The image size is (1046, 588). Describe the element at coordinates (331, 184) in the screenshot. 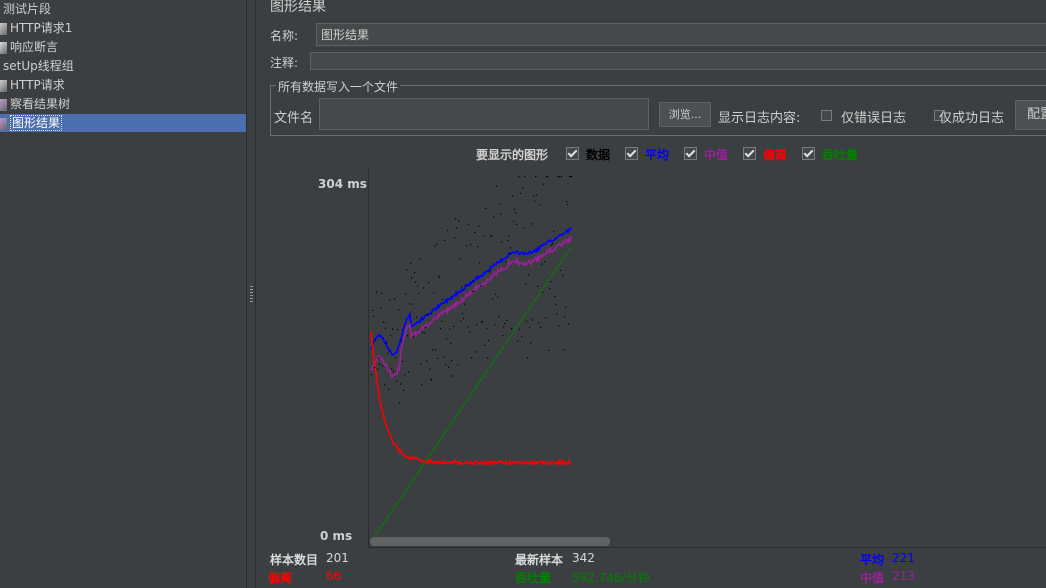

I see `y-max-value: 304` at that location.